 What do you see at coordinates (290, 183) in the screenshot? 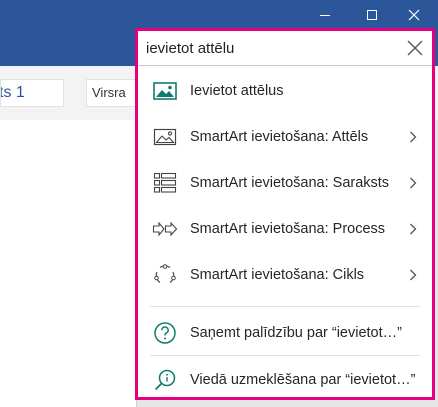
I see `result-label: SmartArt ievietošana: Saraksts` at bounding box center [290, 183].